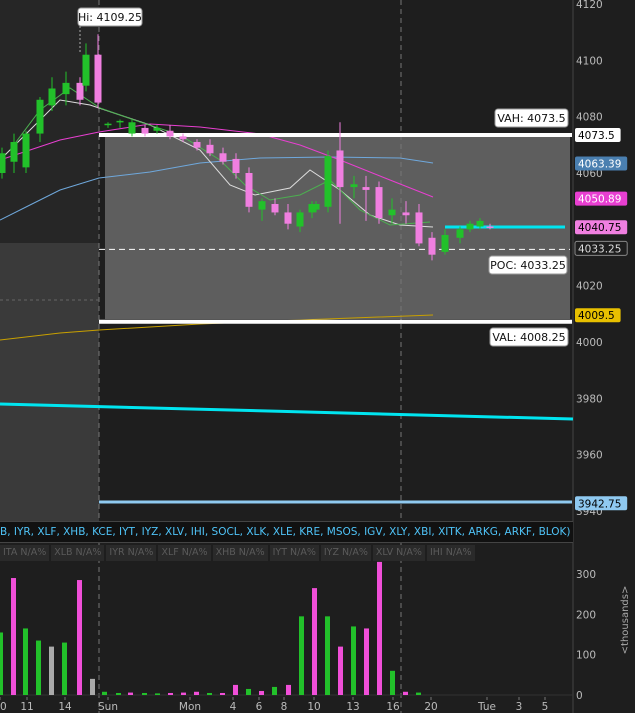 This screenshot has width=635, height=713. I want to click on study-badge: XHB N/A%, so click(240, 553).